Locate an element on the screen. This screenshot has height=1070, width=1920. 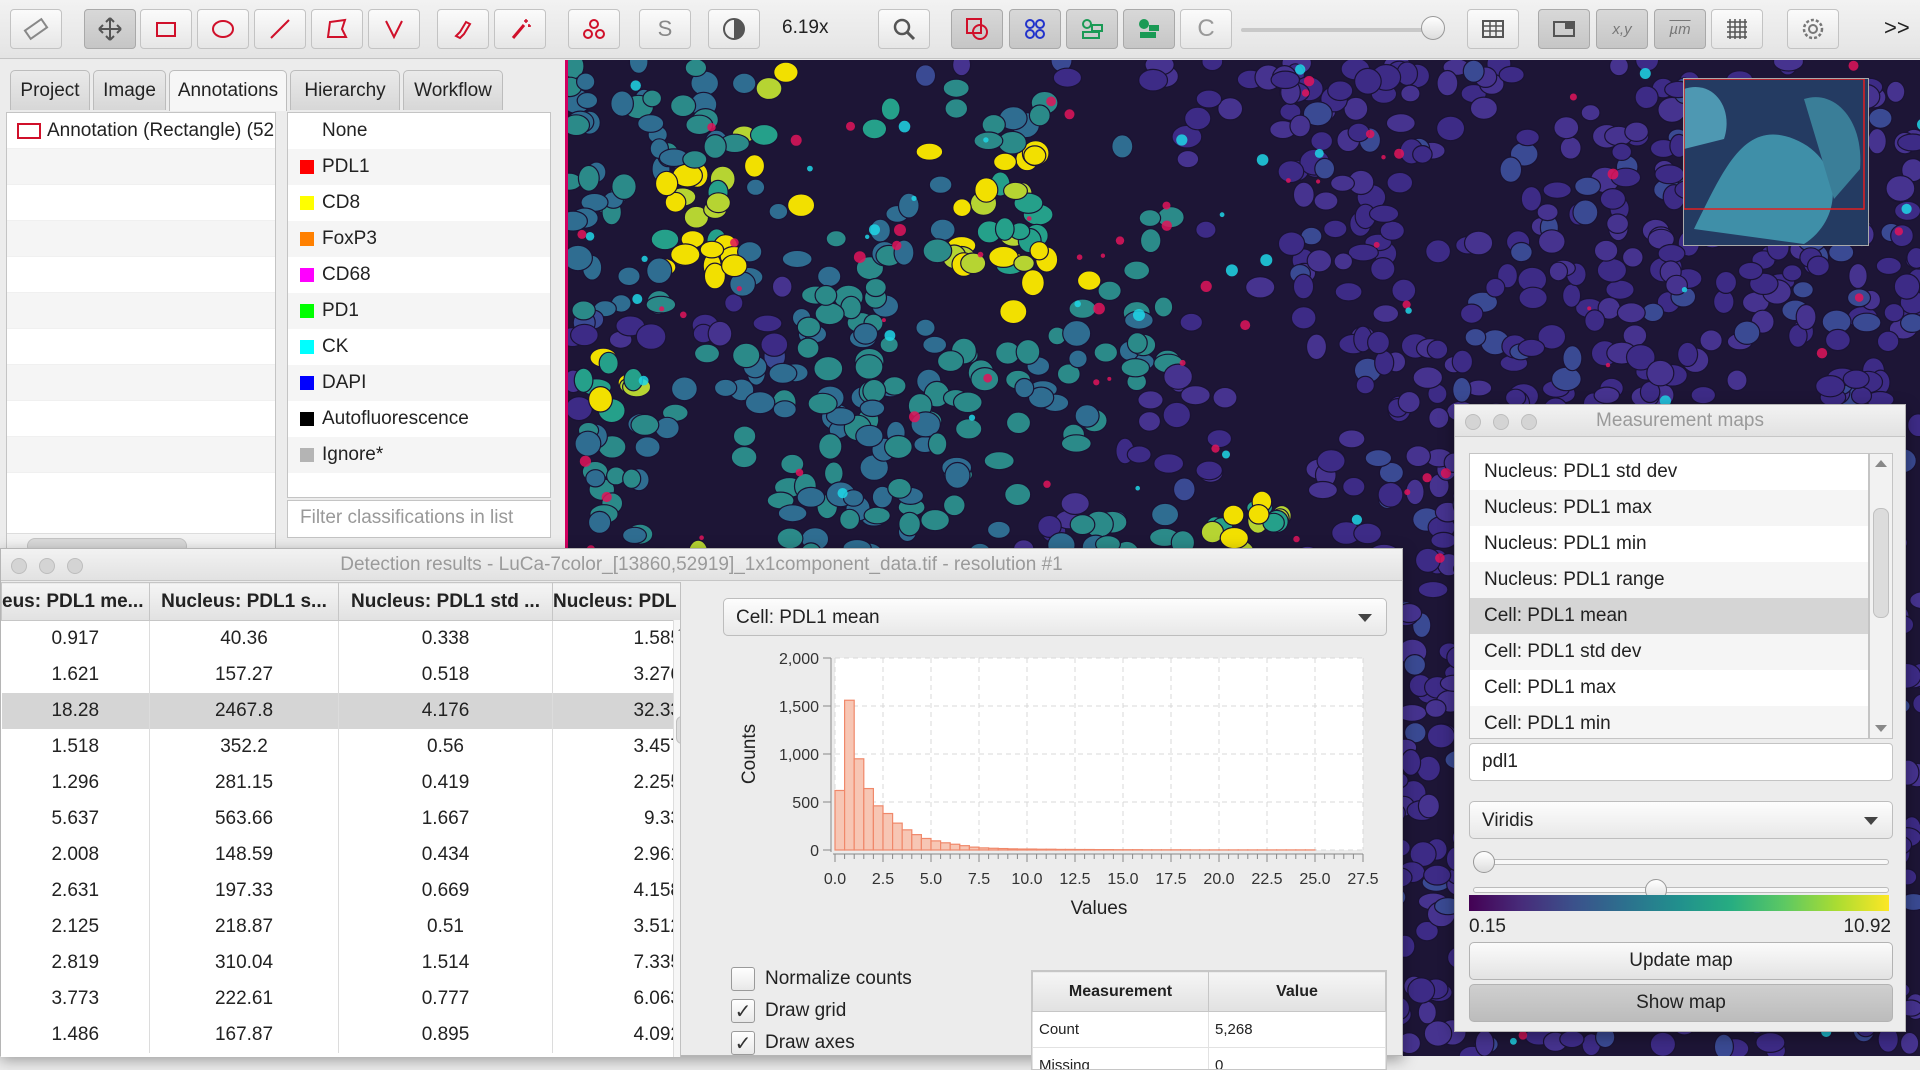
wand-tool-button is located at coordinates (520, 29).